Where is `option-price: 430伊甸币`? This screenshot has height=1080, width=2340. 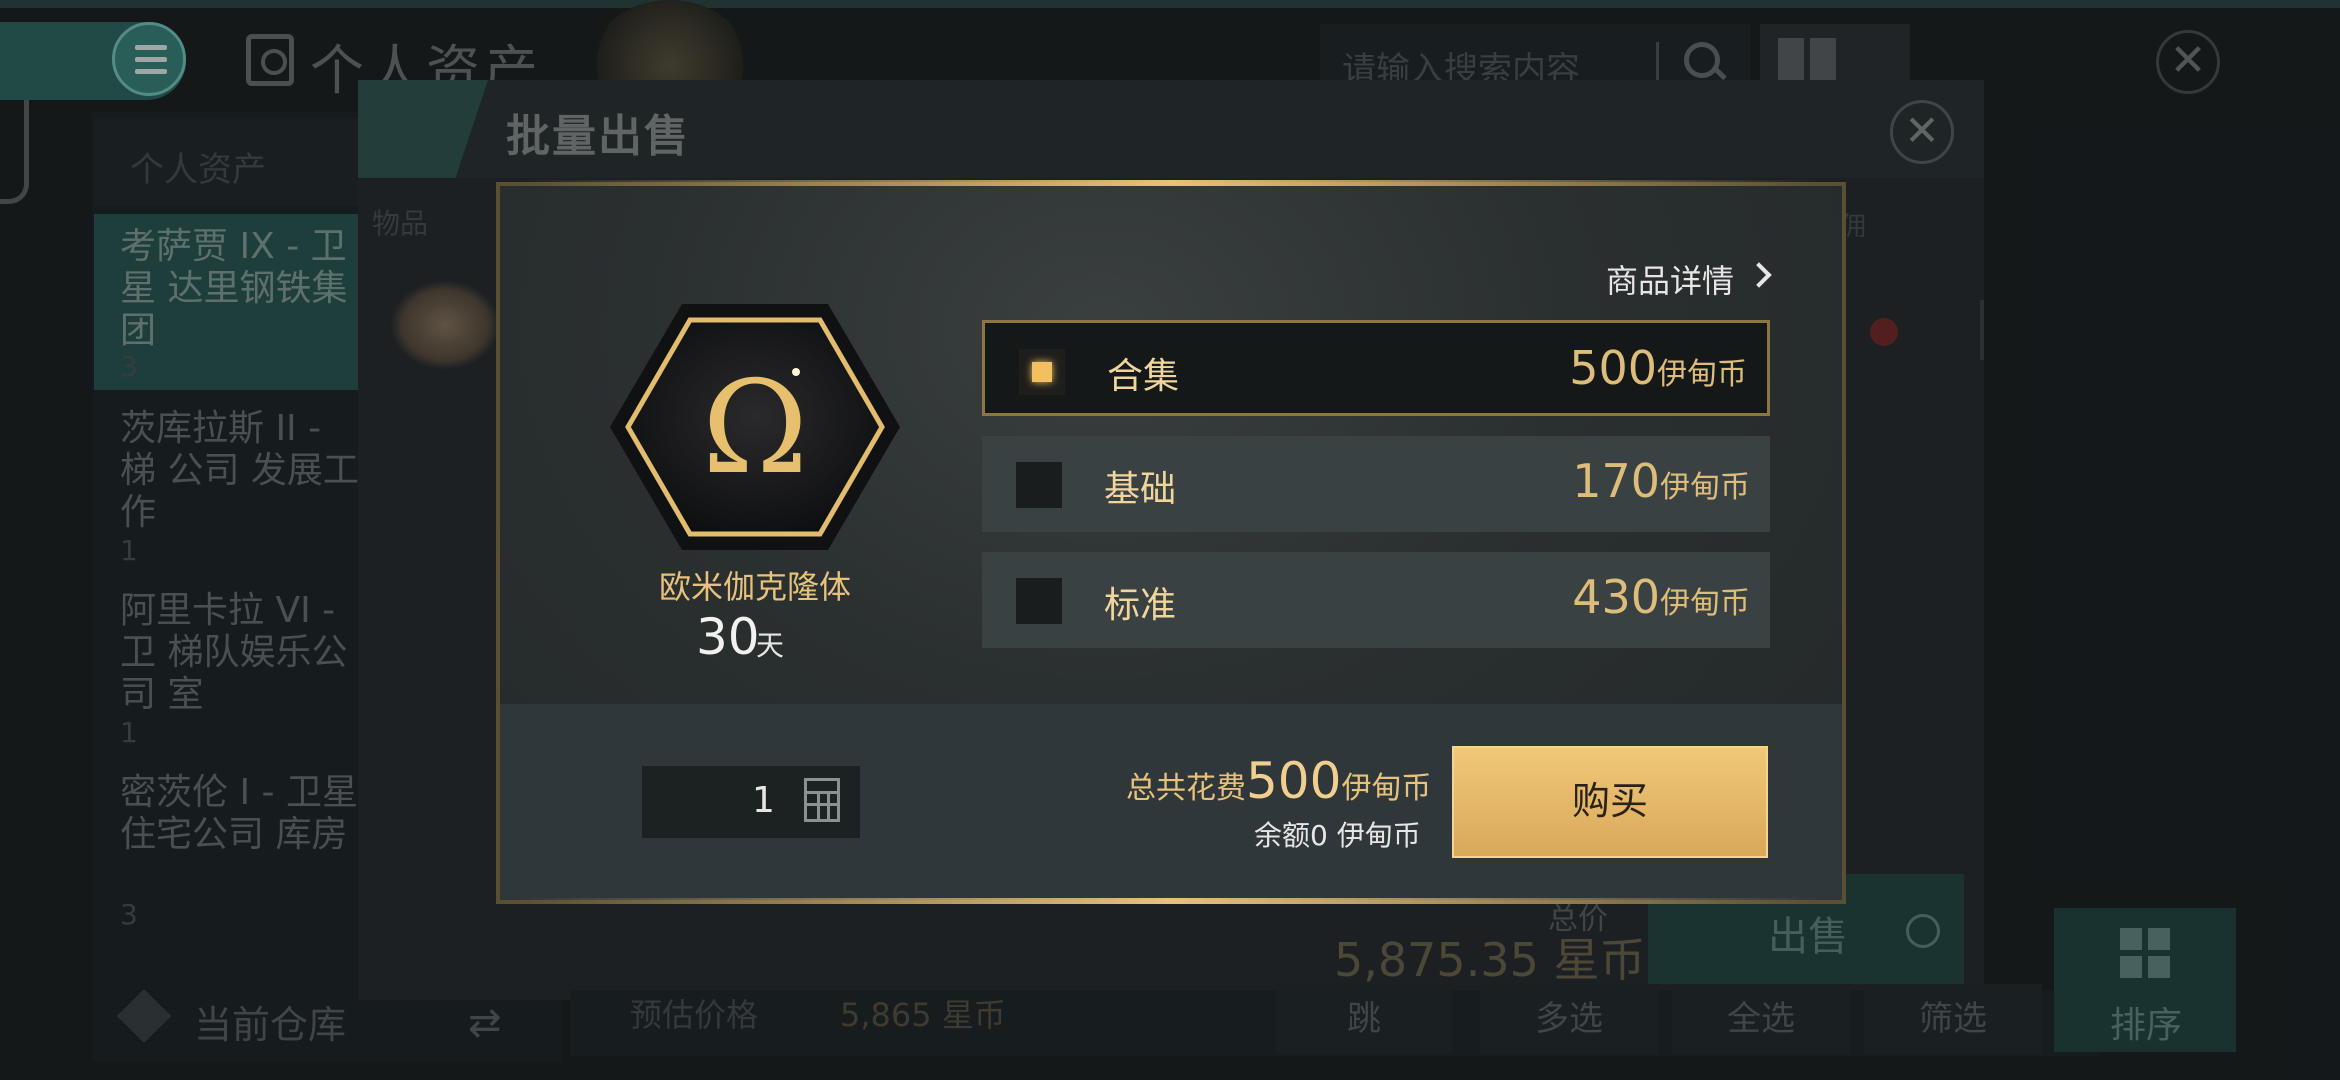
option-price: 430伊甸币 is located at coordinates (1661, 597).